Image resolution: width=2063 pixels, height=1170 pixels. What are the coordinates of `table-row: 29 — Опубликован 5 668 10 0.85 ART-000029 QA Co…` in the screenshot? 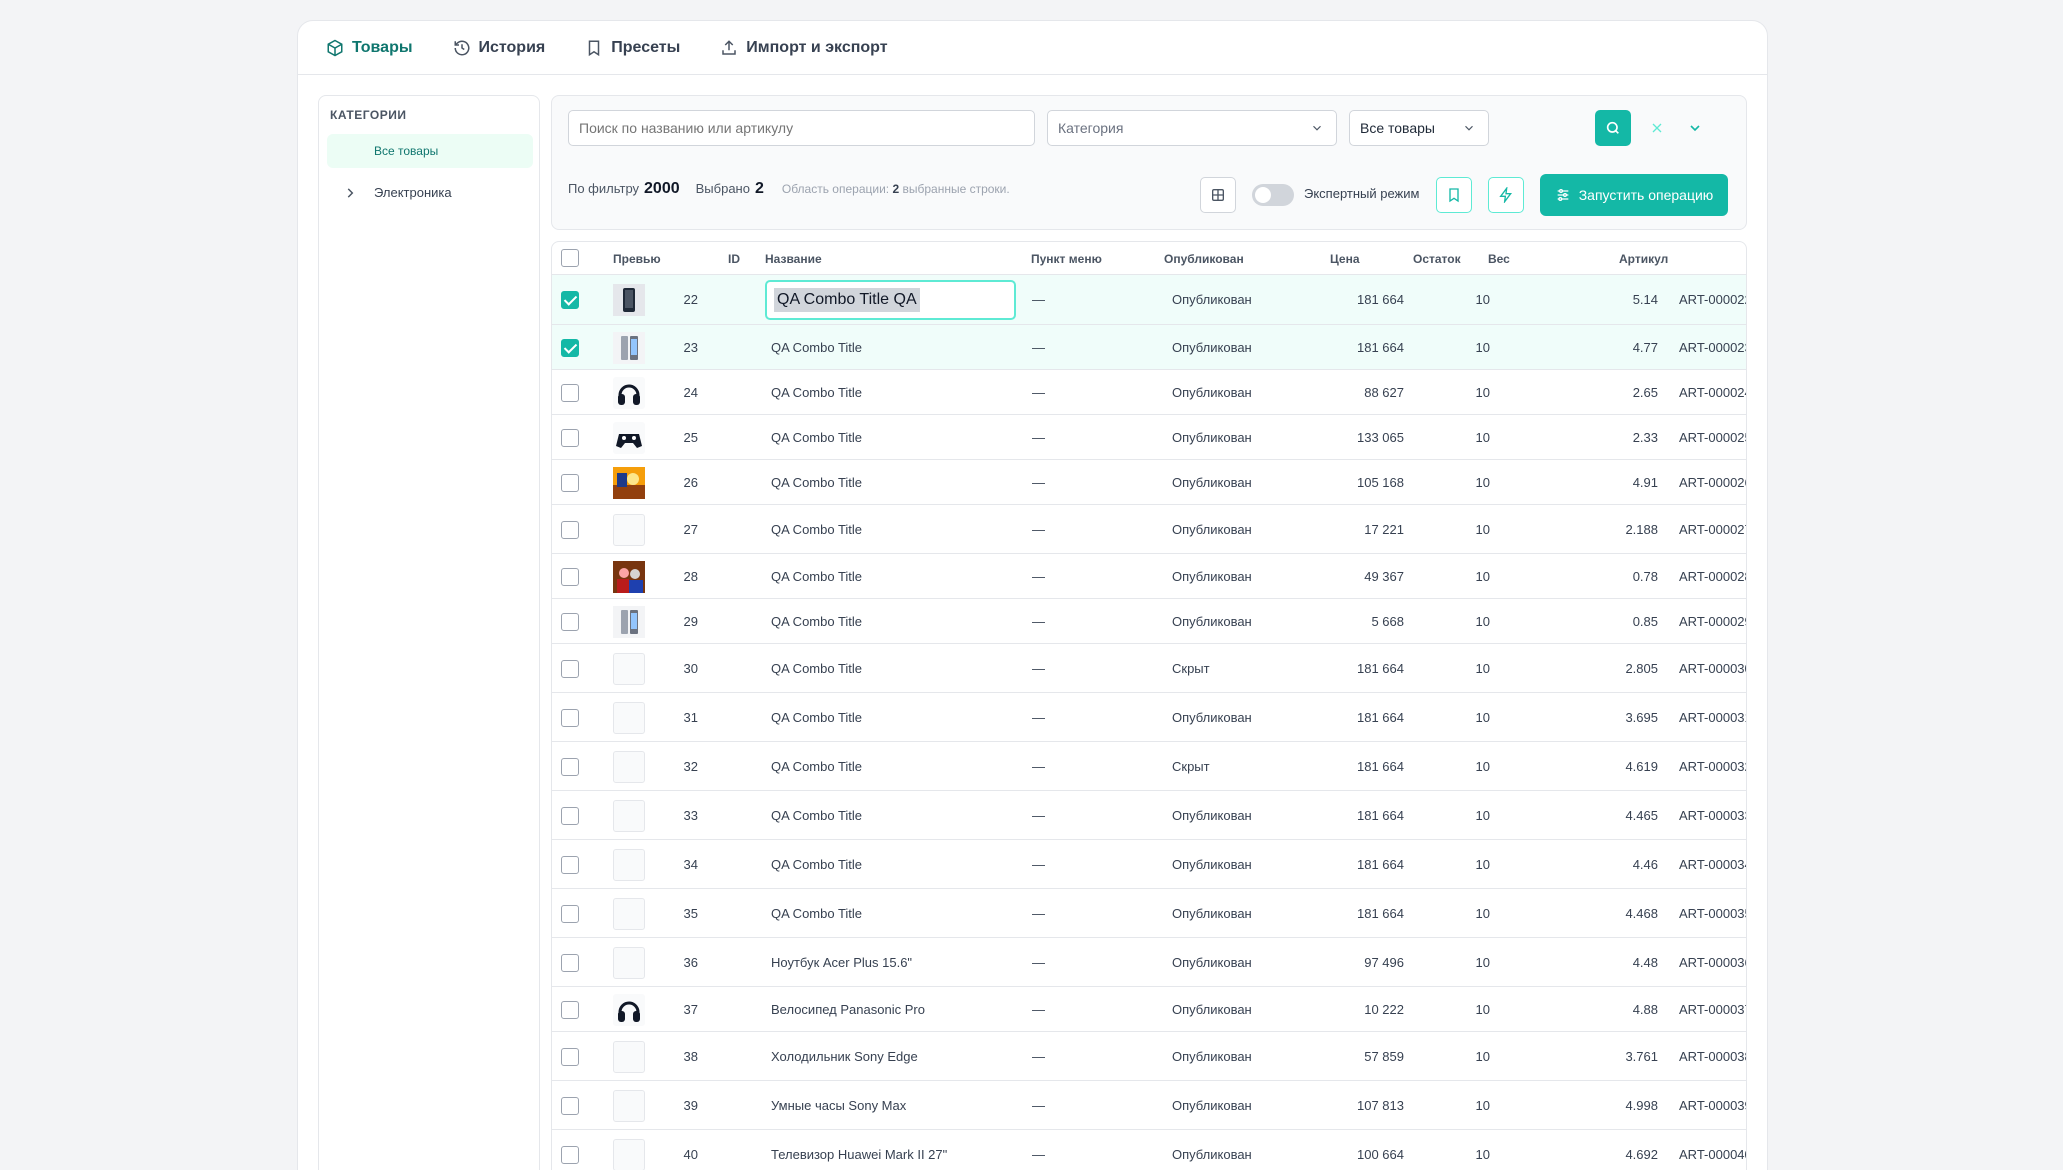 It's located at (1149, 620).